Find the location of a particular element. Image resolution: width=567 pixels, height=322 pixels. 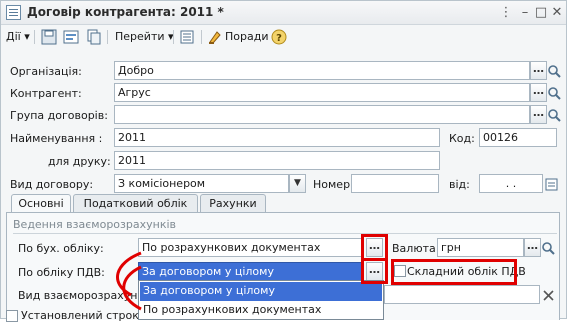

title-bar: Договір контрагента: 2011 * ⋮ – □ ✕ is located at coordinates (283, 13).